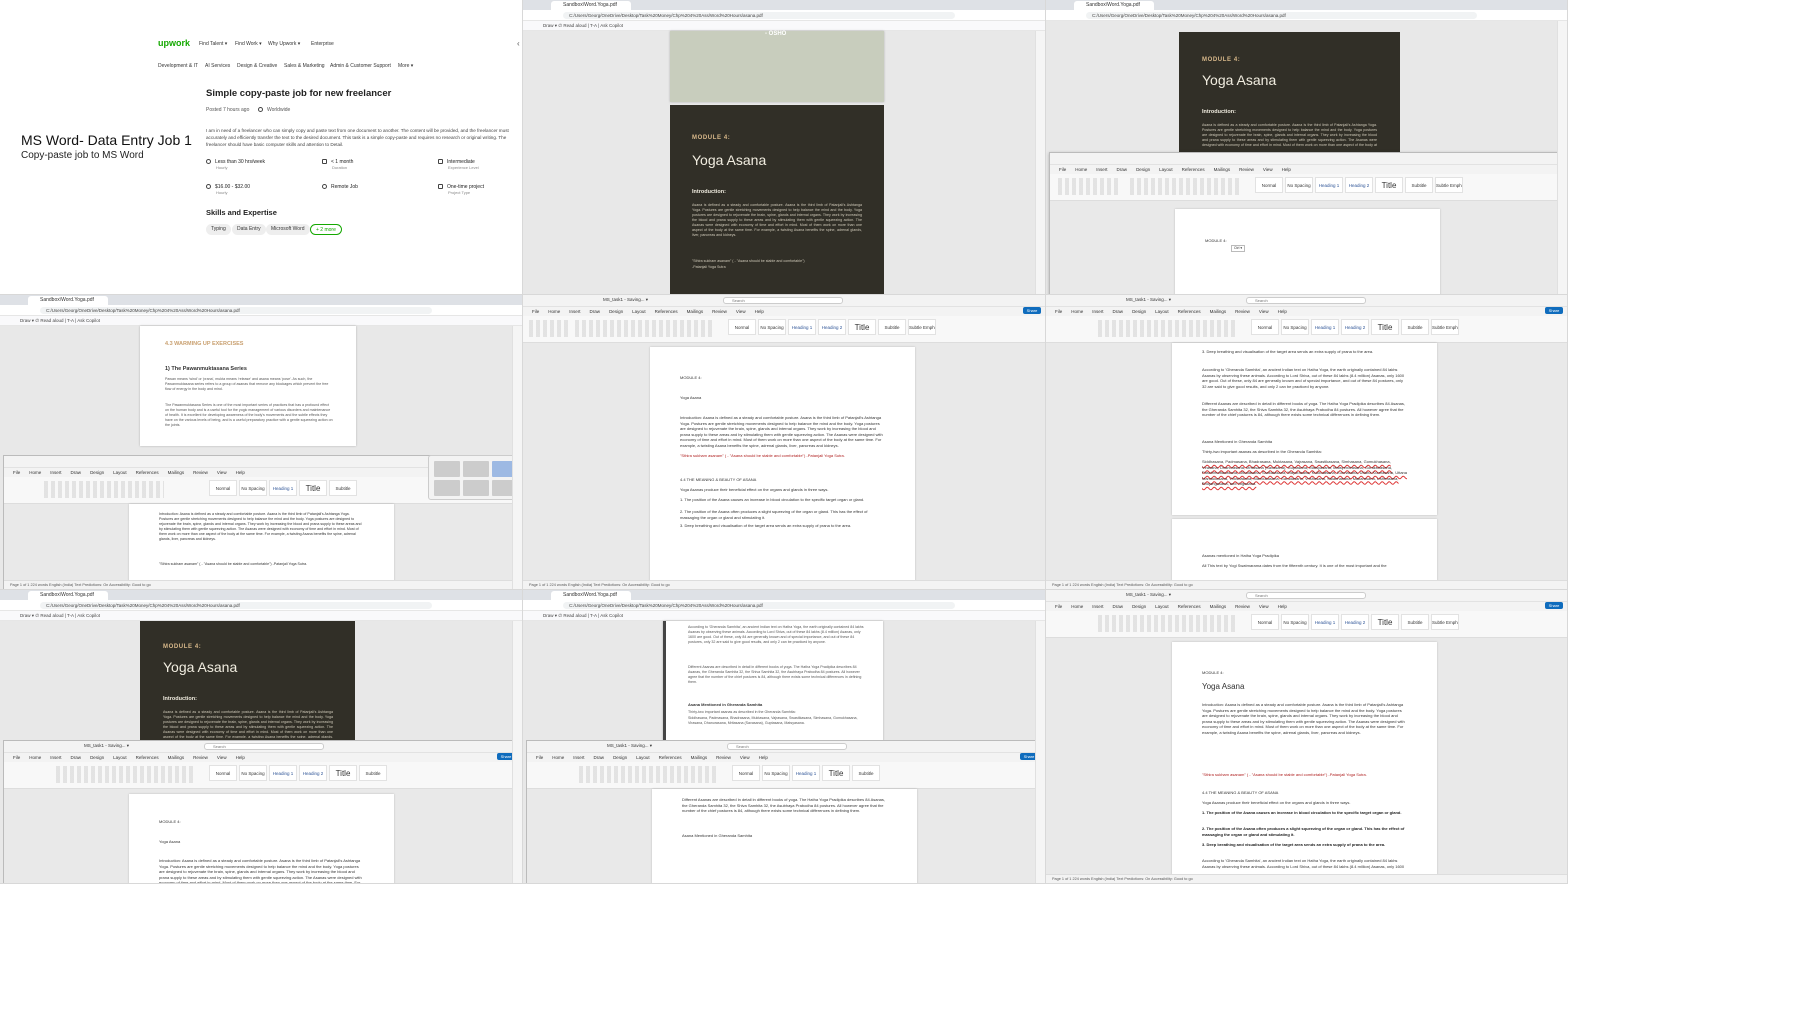 This screenshot has height=1011, width=1800. Describe the element at coordinates (1122, 169) in the screenshot. I see `menu-draw: Draw` at that location.